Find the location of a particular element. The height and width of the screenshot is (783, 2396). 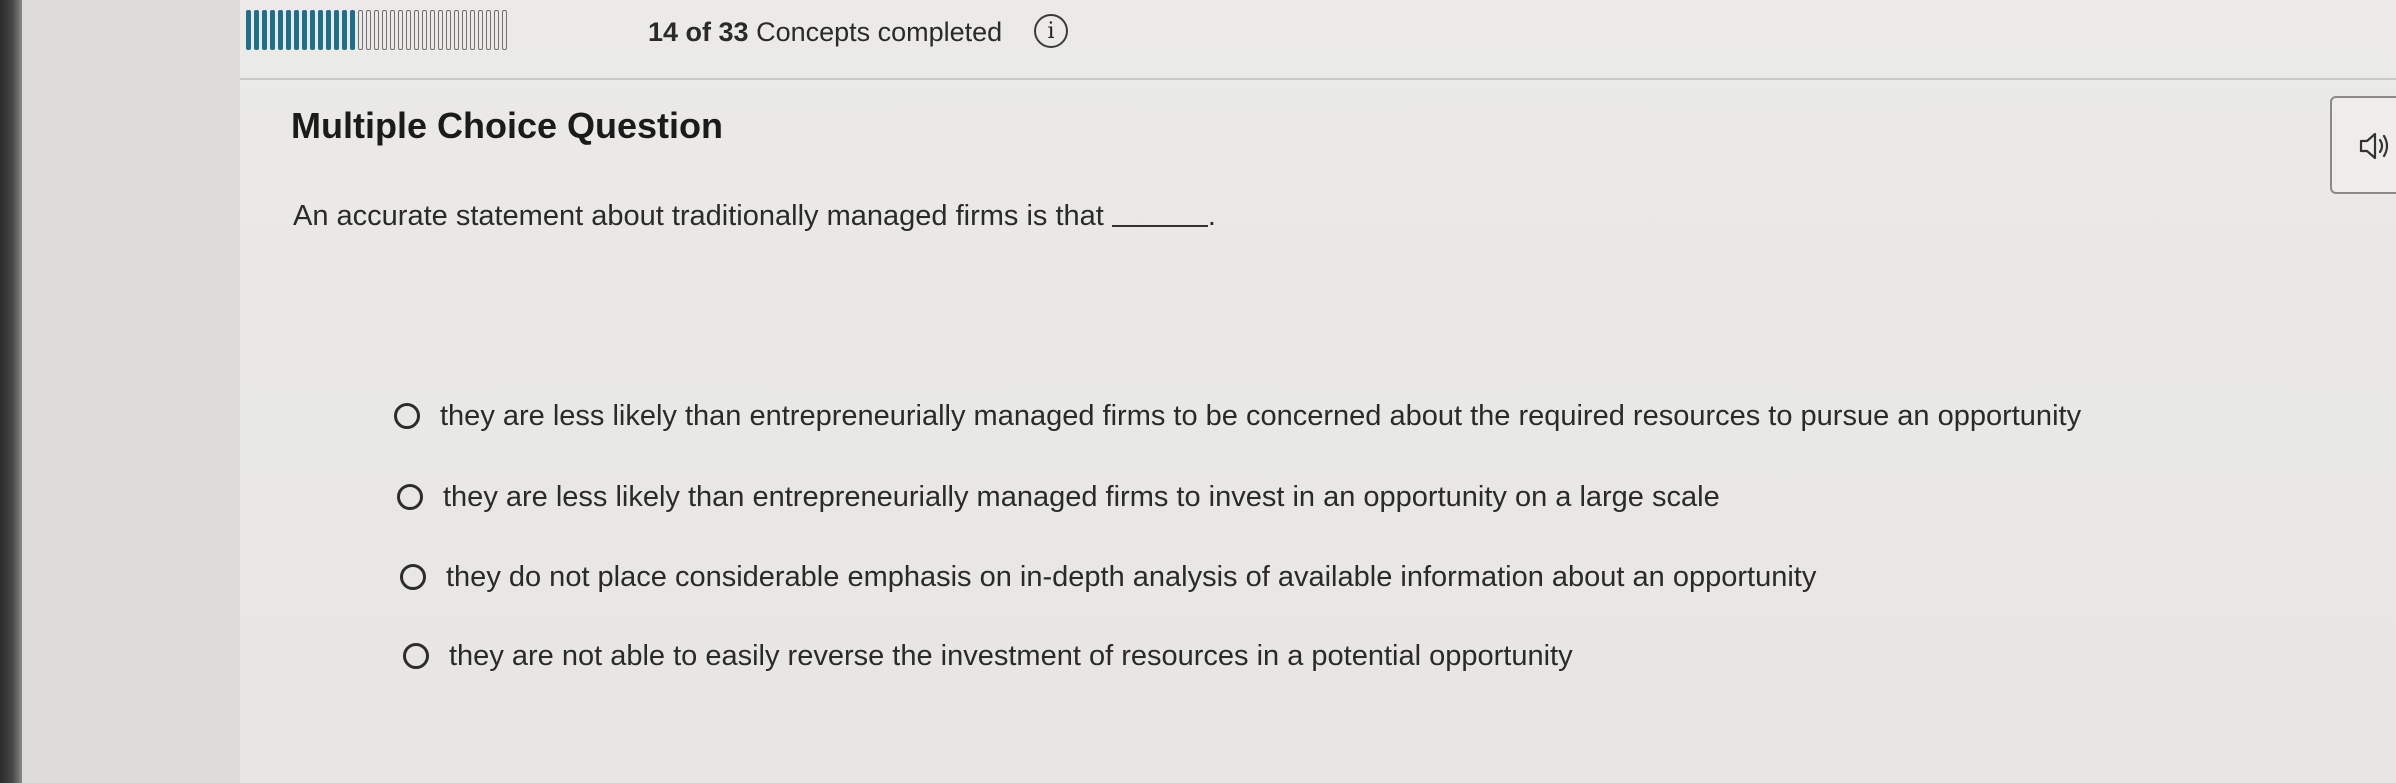

header-divider is located at coordinates (1318, 79).